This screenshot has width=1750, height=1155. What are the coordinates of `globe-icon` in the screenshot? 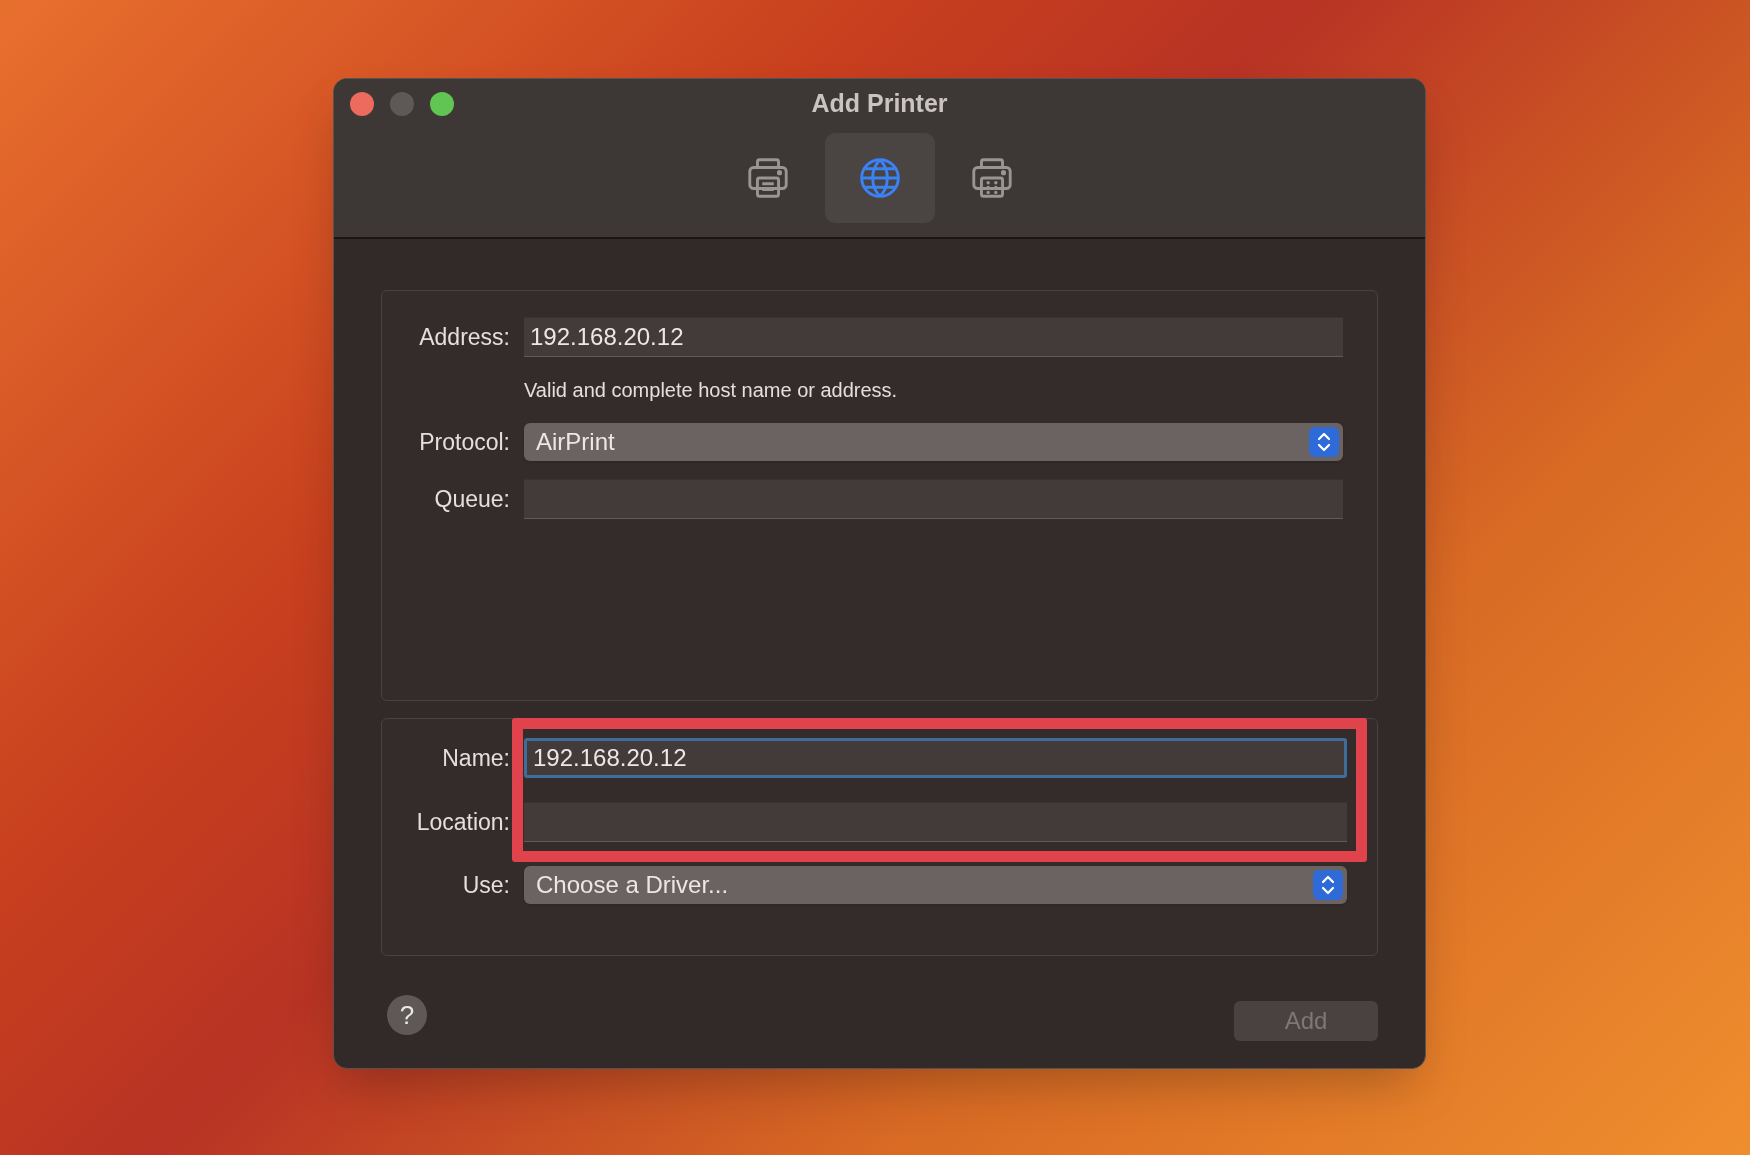 It's located at (879, 178).